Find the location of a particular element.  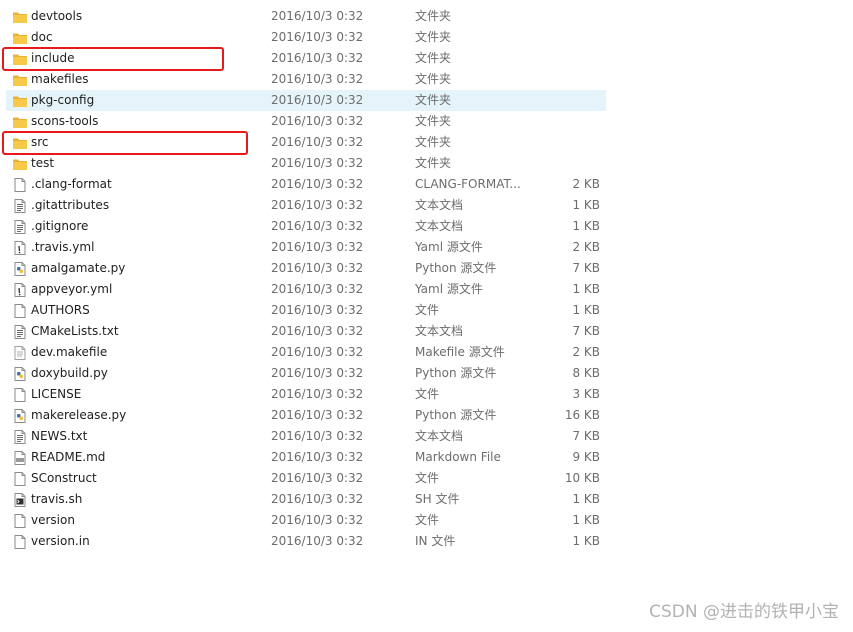

file-row-devtools: devtools 2016/10/3 0:32 文件夹 is located at coordinates (306, 16).